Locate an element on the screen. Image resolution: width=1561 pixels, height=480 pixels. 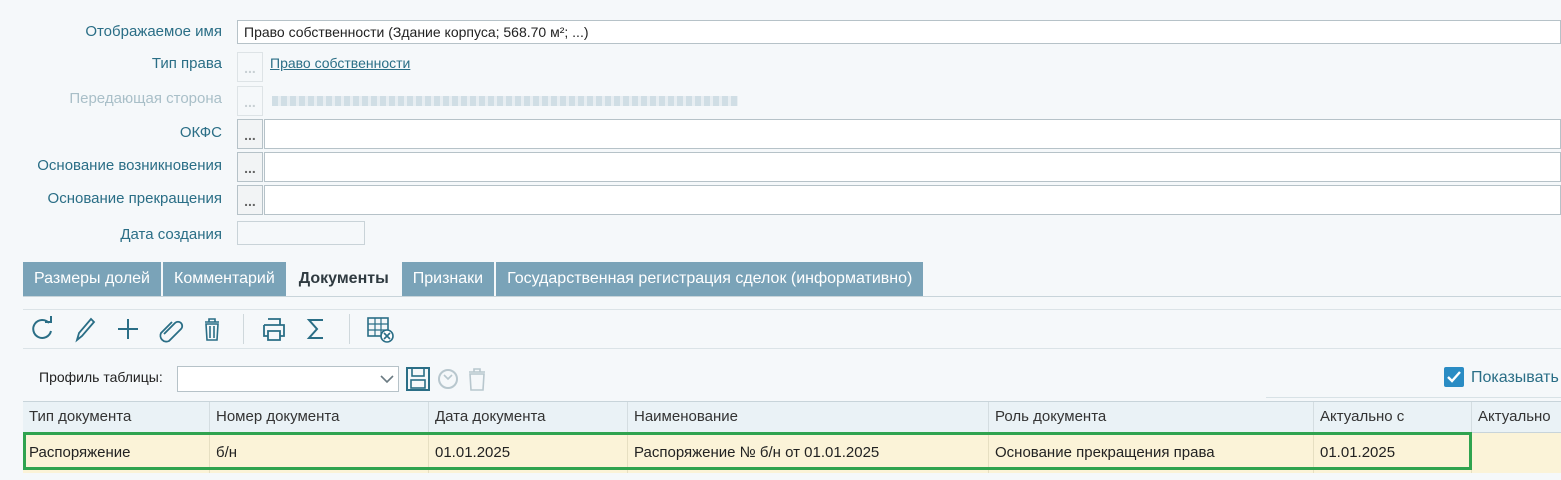
column-header: Наименование is located at coordinates (808, 417).